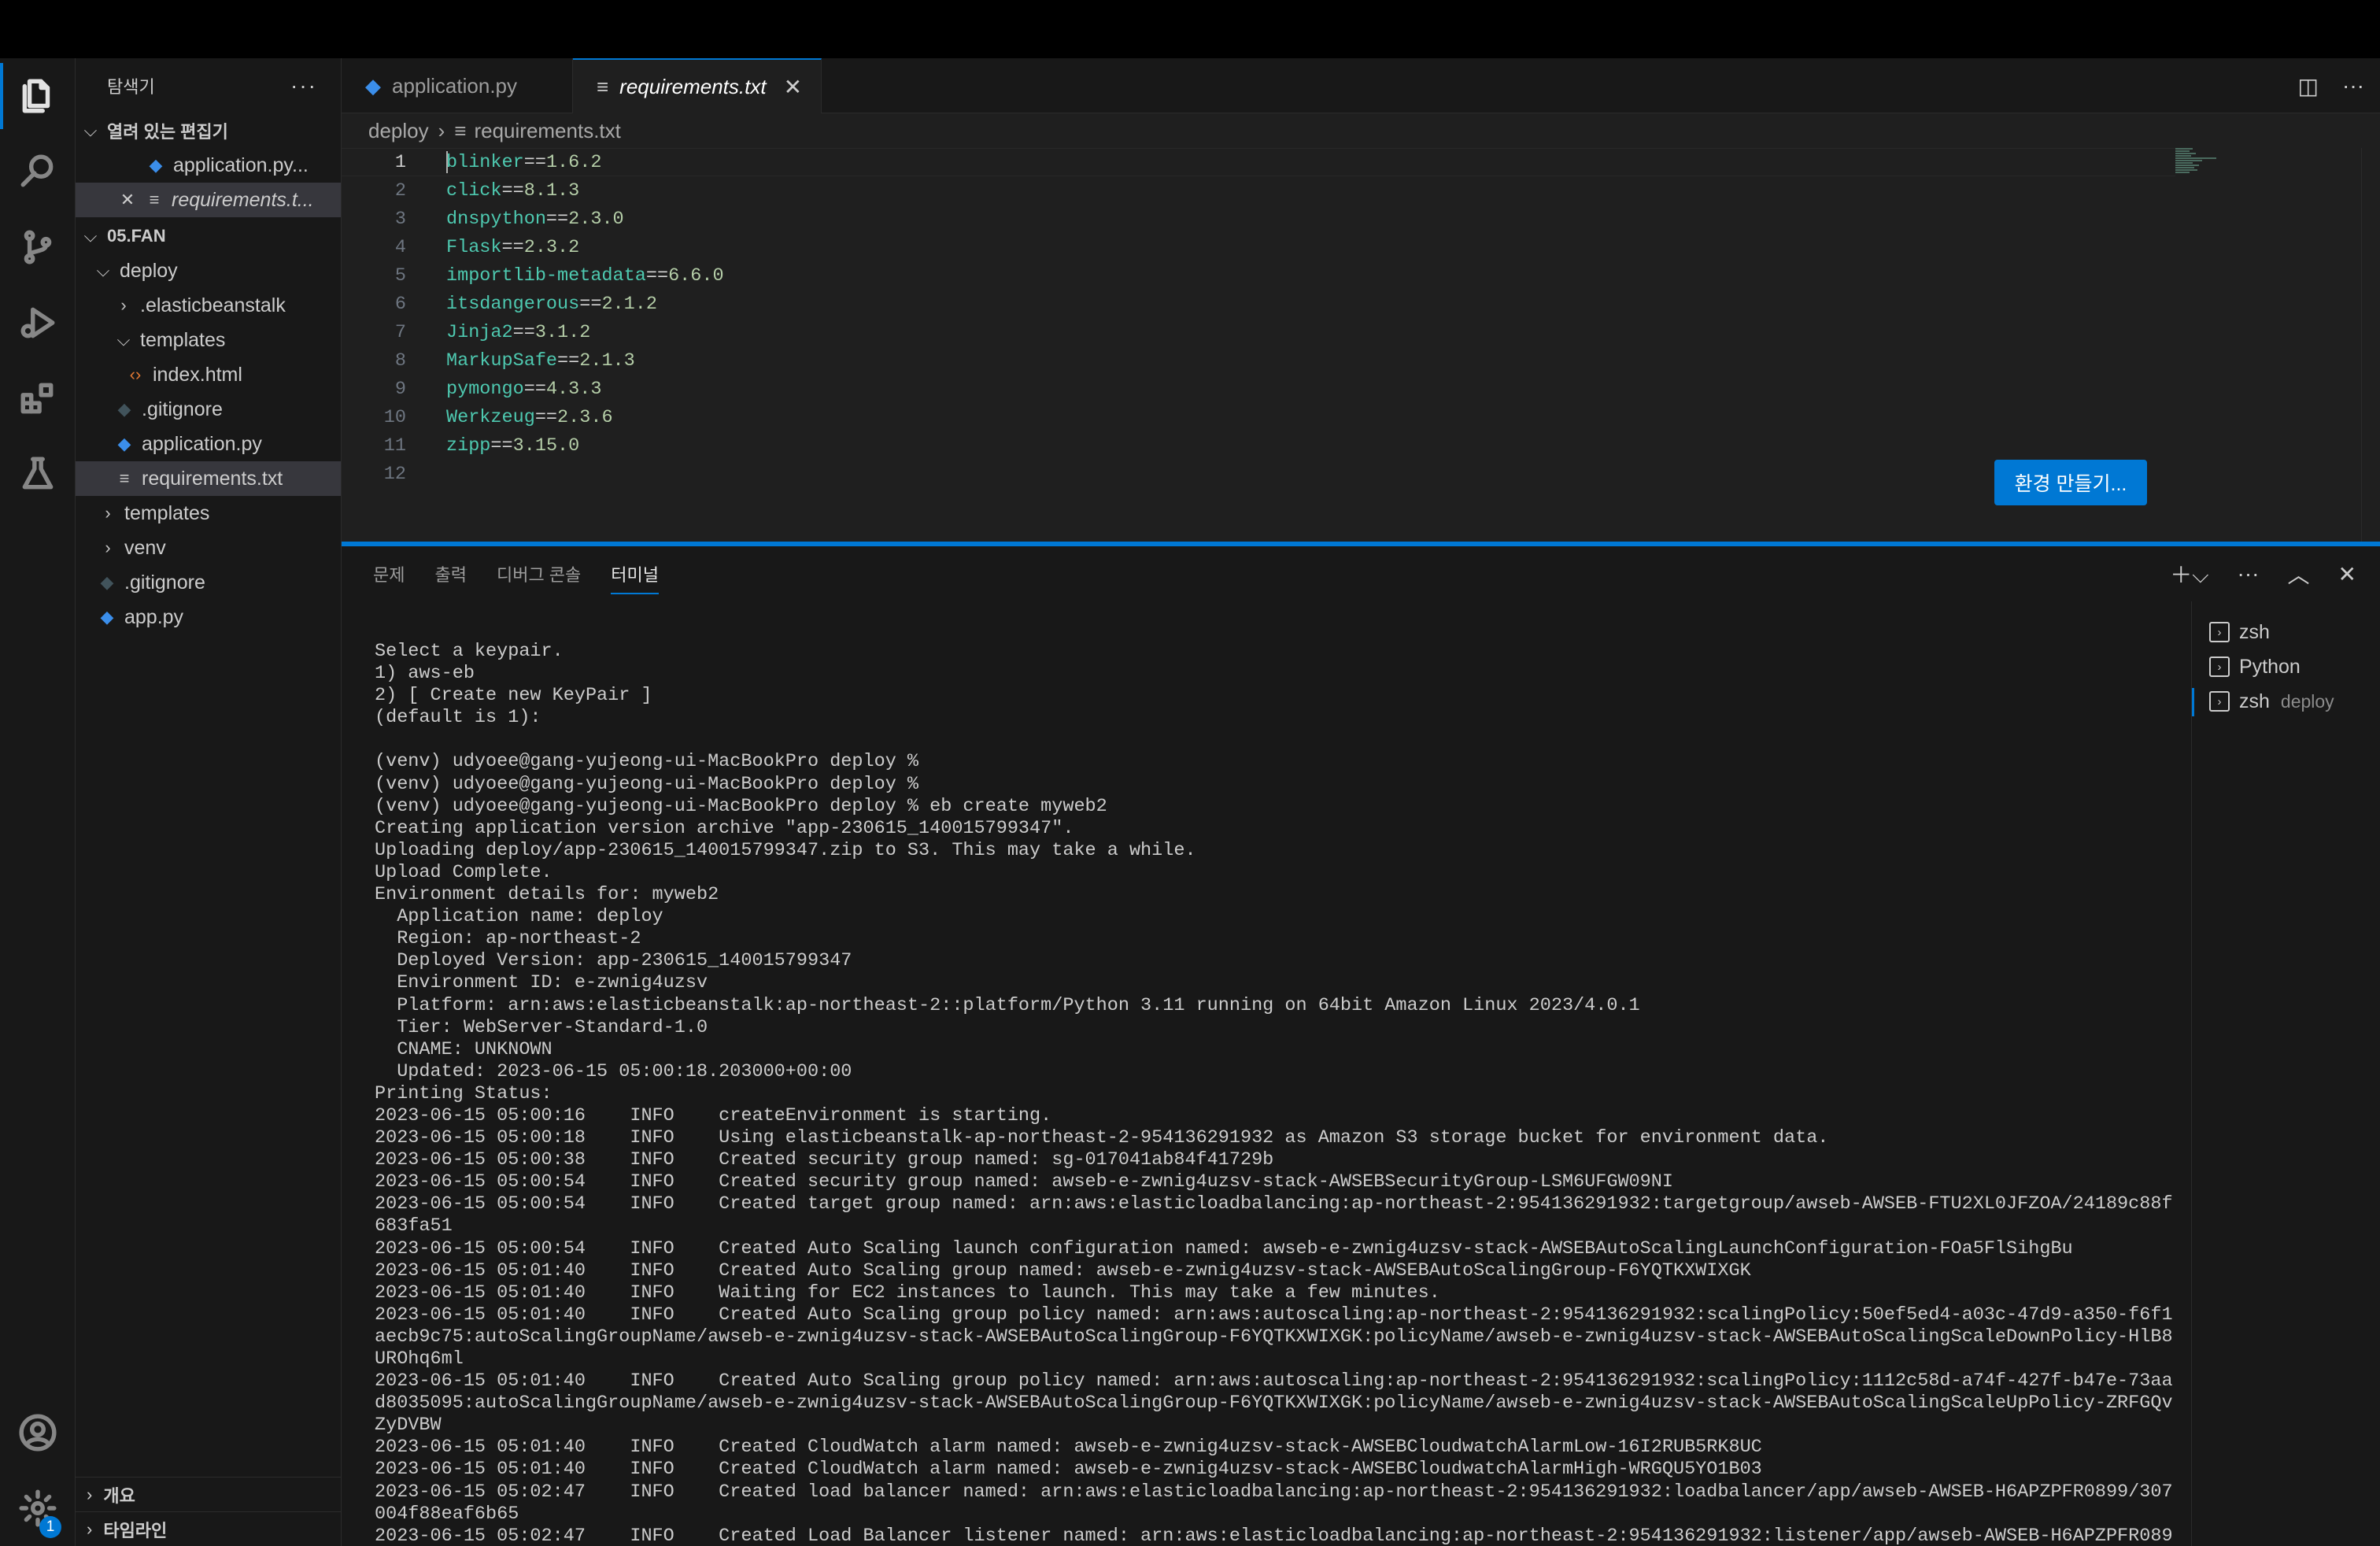 The width and height of the screenshot is (2380, 1546). Describe the element at coordinates (208, 85) in the screenshot. I see `explorer-header: 탐색기 ···` at that location.